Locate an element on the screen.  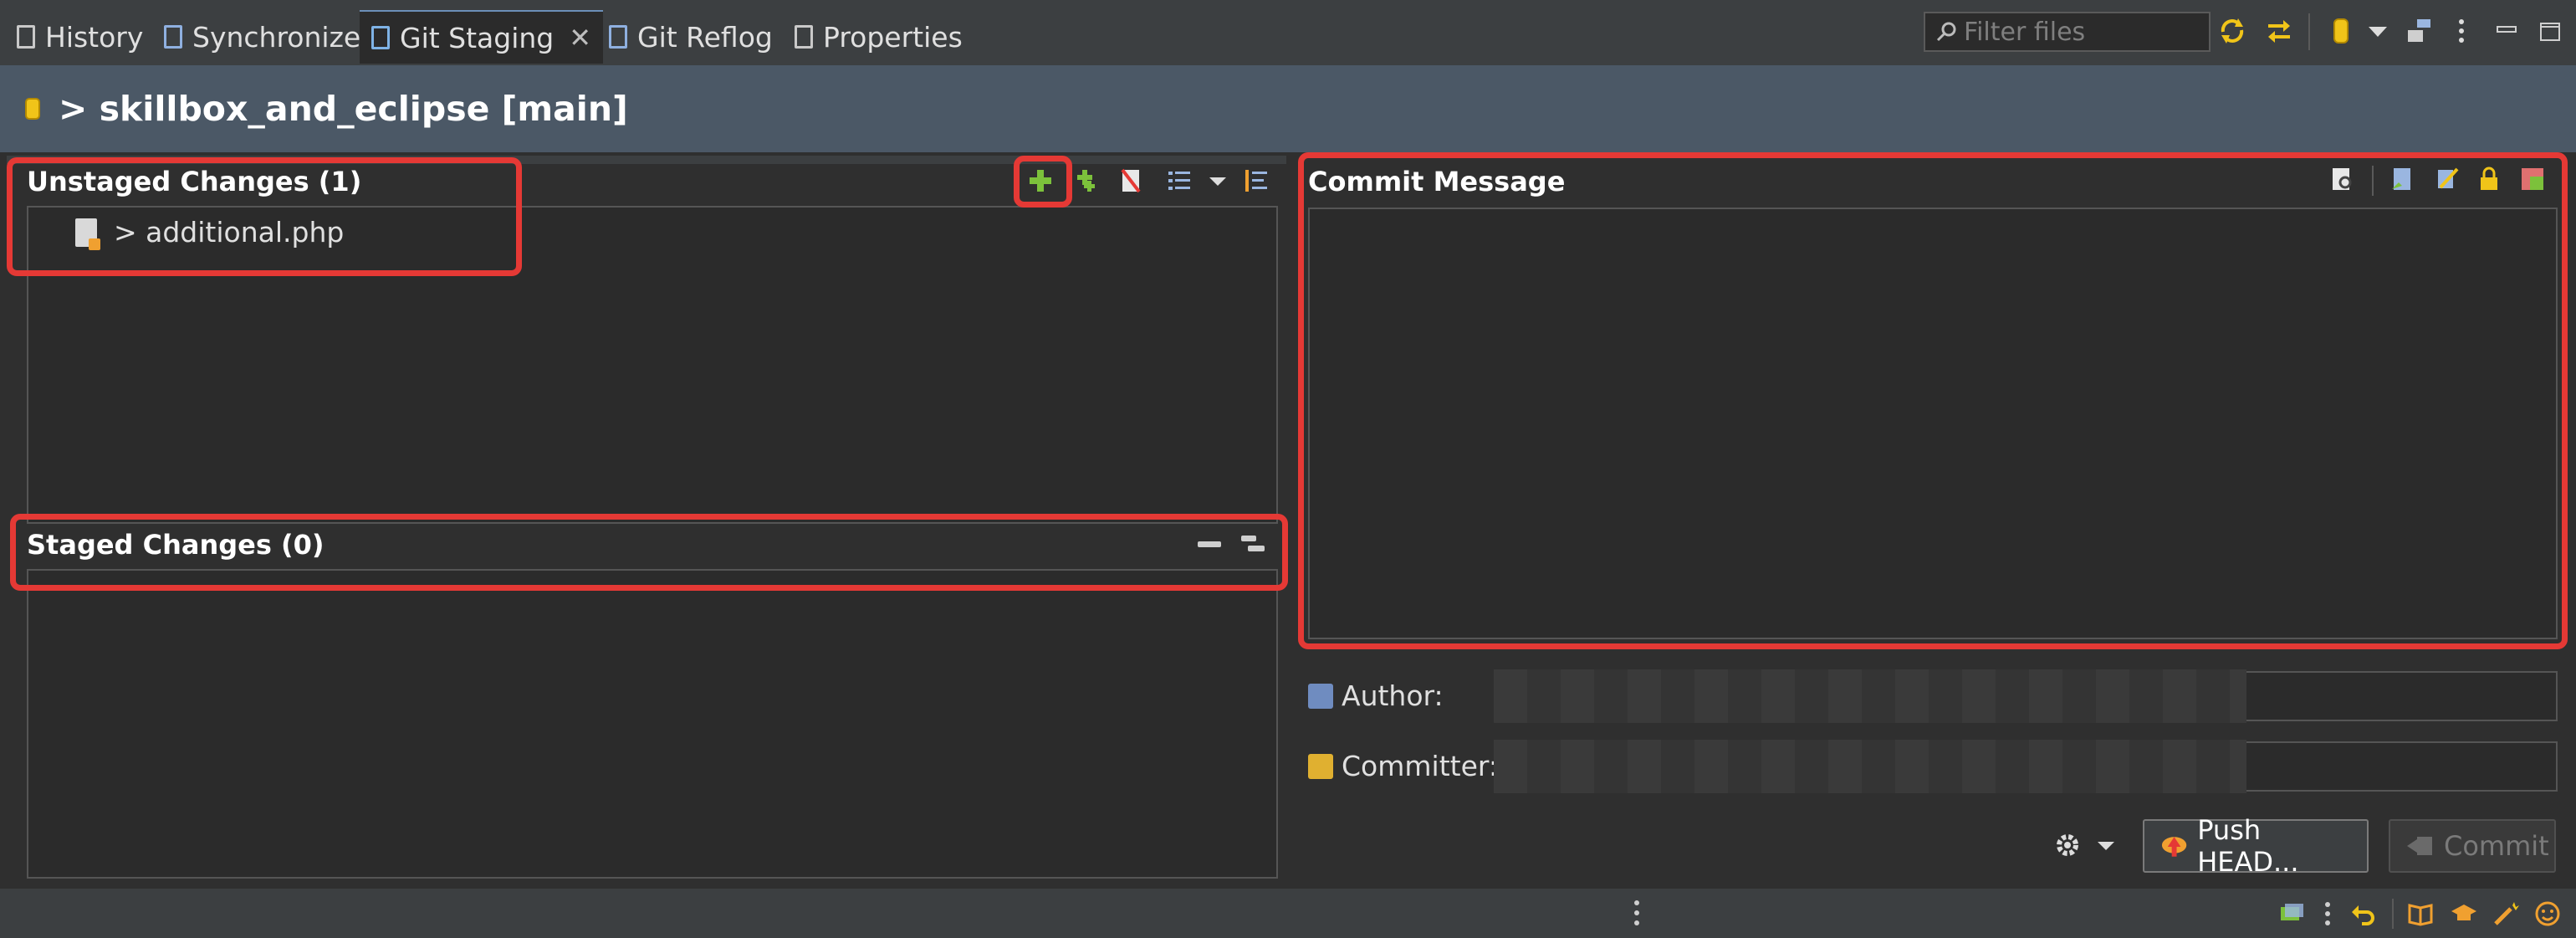
history-icon is located at coordinates (26, 37).